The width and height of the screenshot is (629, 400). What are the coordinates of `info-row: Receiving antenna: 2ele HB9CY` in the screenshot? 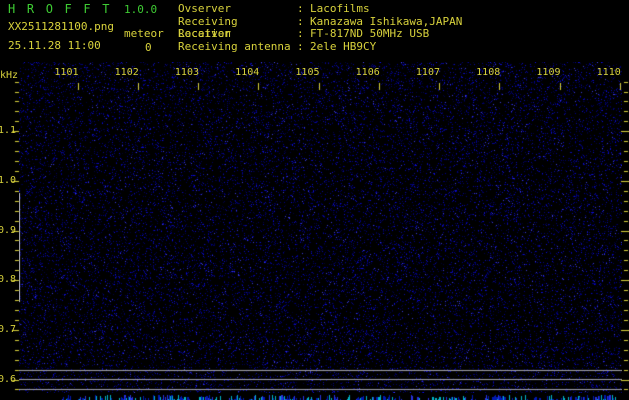 It's located at (320, 46).